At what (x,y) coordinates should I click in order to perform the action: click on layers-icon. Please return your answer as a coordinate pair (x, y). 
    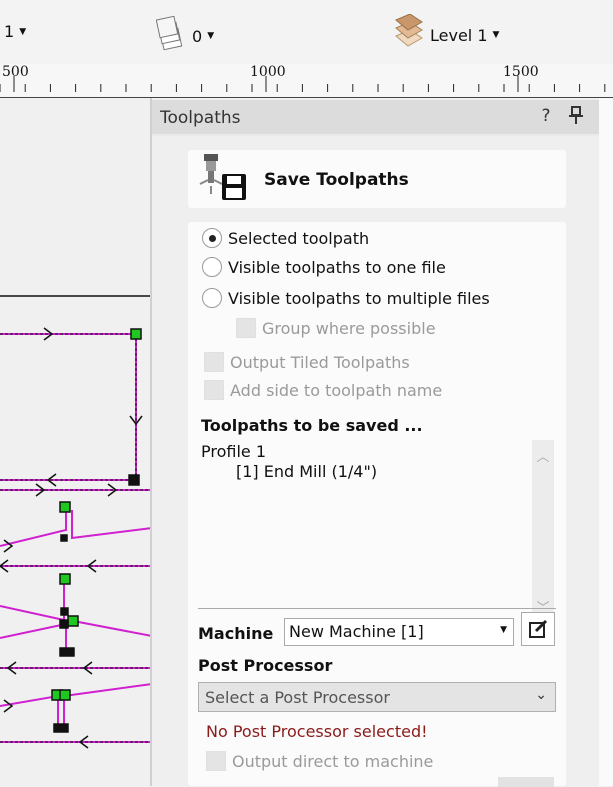
    Looking at the image, I should click on (172, 35).